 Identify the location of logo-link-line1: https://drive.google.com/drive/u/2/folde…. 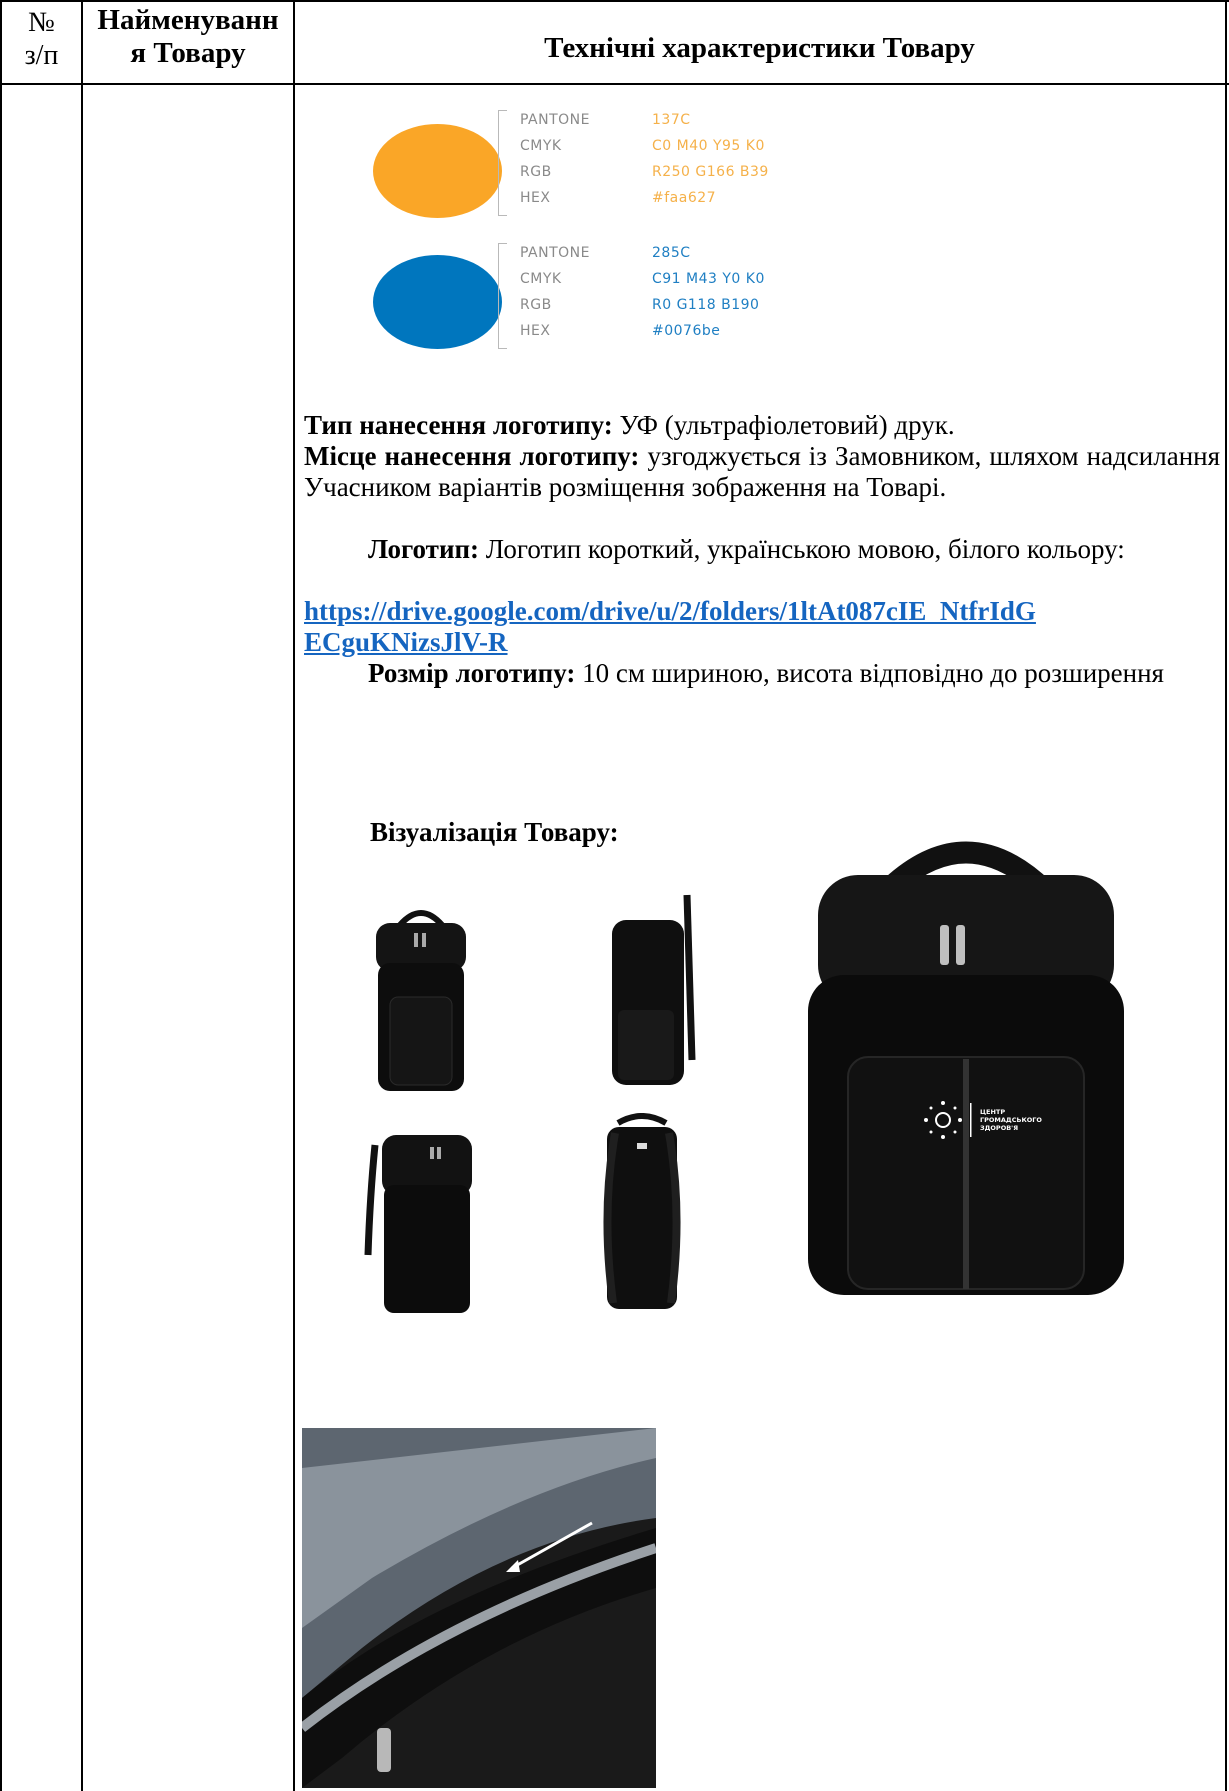
(762, 611).